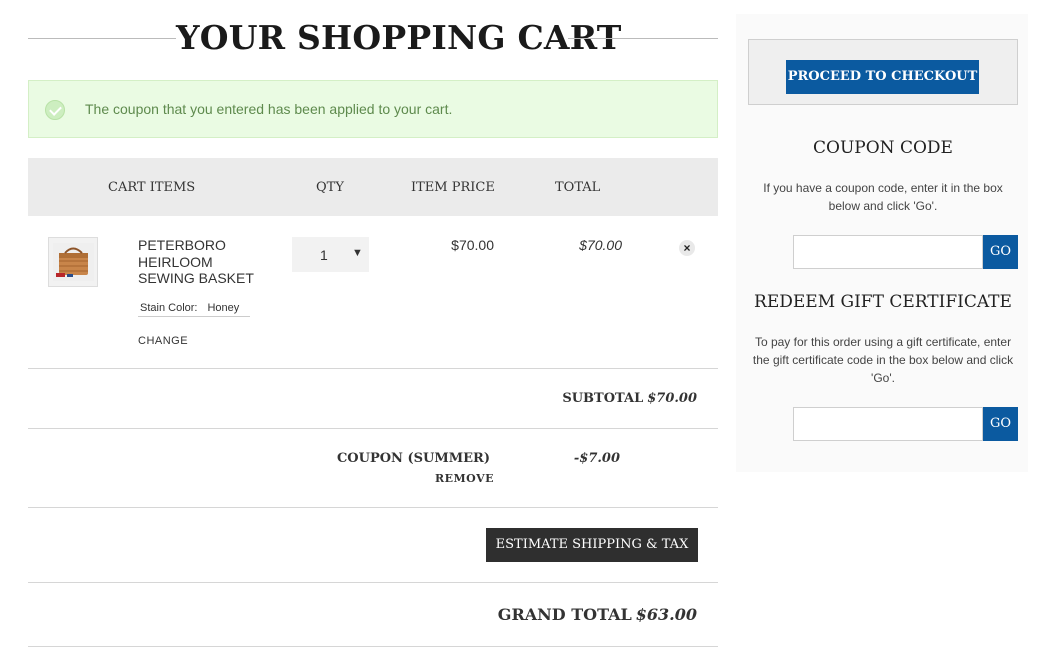  I want to click on subtotal-value: $70.00, so click(672, 398).